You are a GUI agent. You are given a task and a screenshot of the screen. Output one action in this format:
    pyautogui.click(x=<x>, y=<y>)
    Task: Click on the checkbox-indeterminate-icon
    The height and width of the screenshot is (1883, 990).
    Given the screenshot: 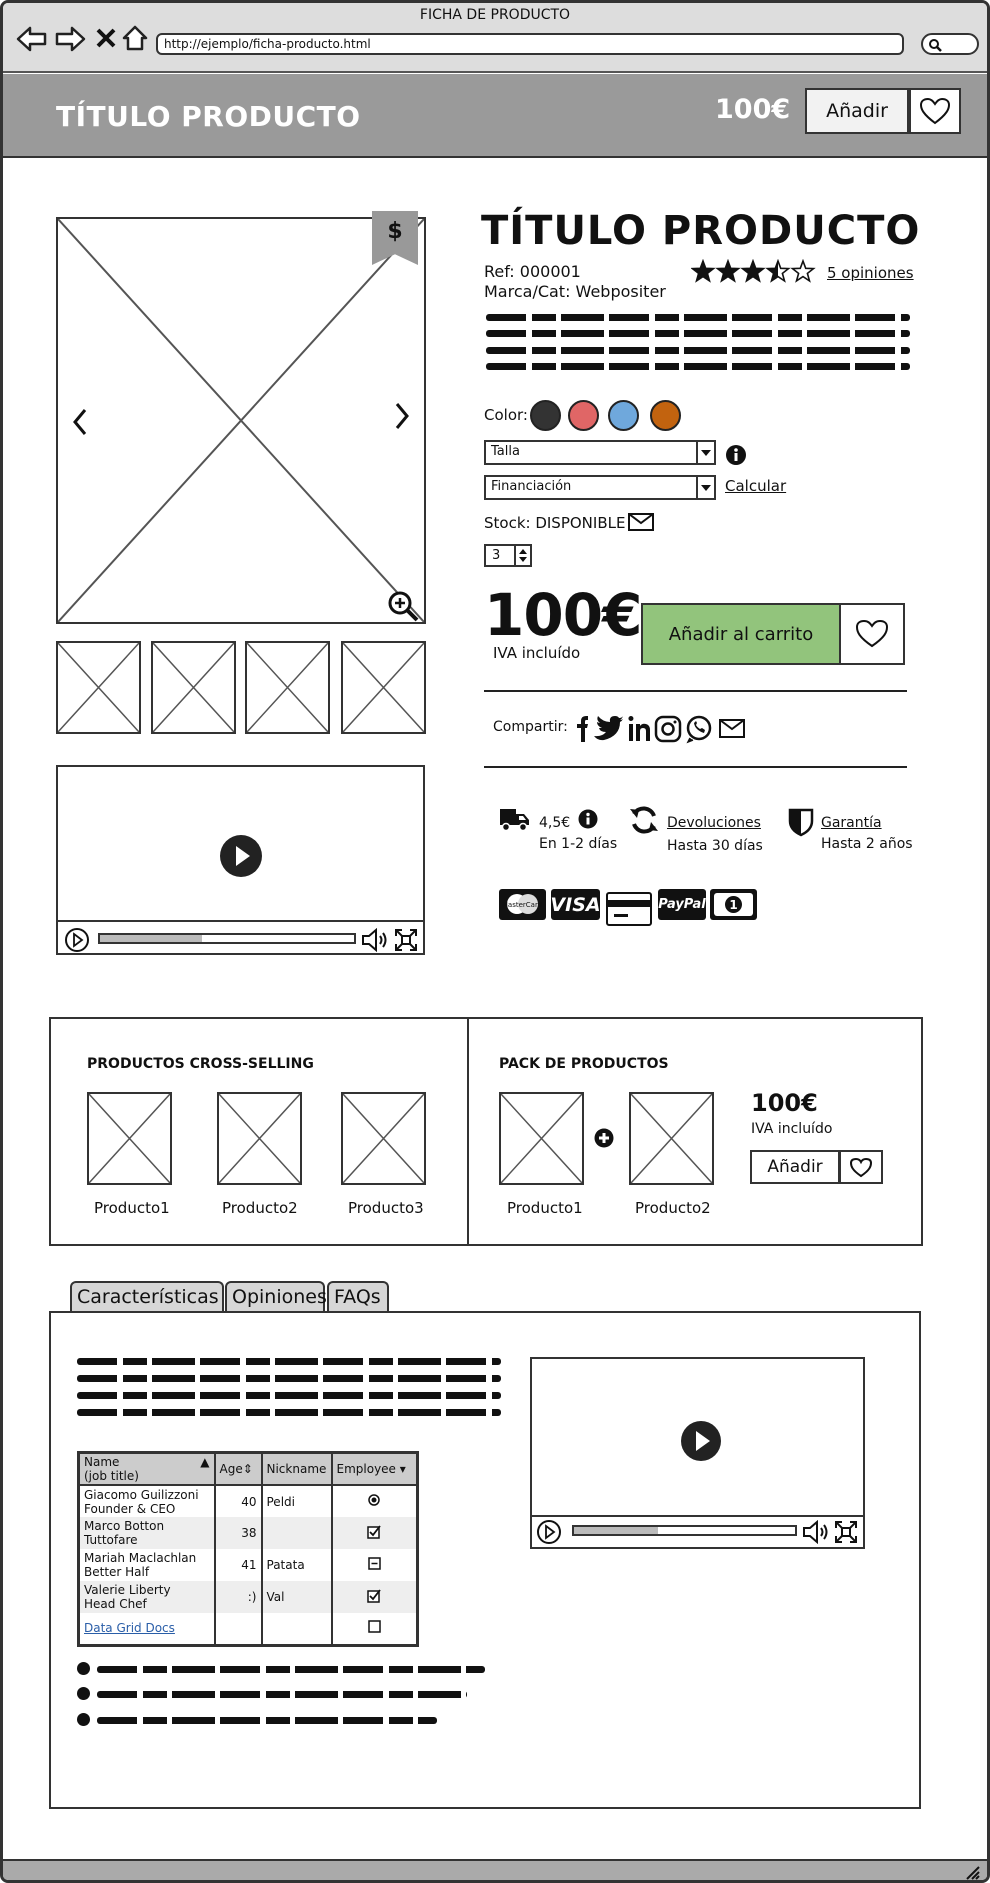 What is the action you would take?
    pyautogui.click(x=374, y=1563)
    